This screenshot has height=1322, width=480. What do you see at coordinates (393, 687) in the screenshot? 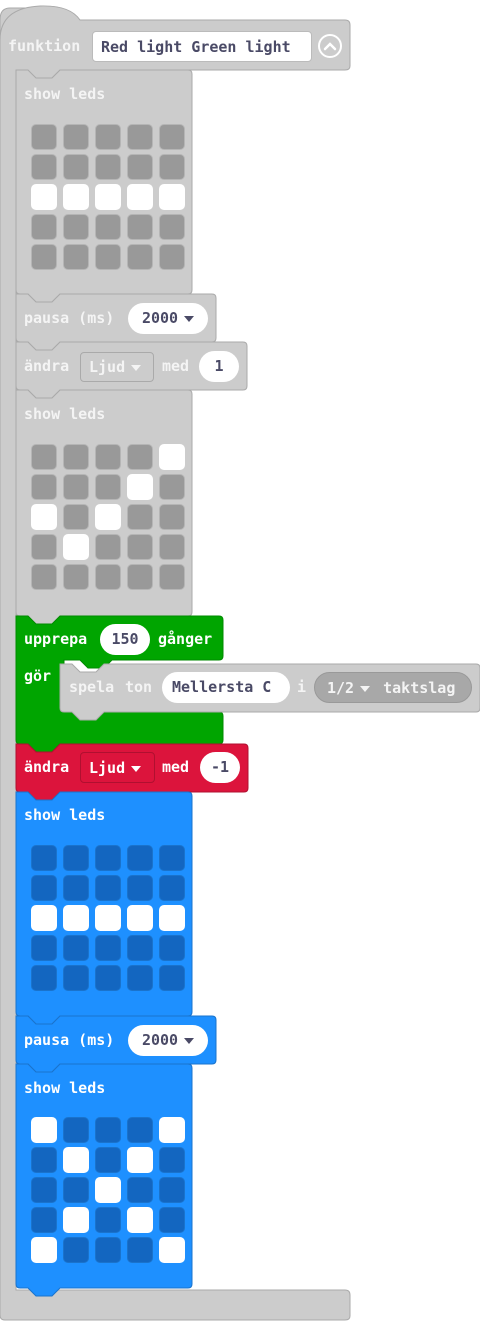
I see `beat-dropdown: 1/2 taktslag` at bounding box center [393, 687].